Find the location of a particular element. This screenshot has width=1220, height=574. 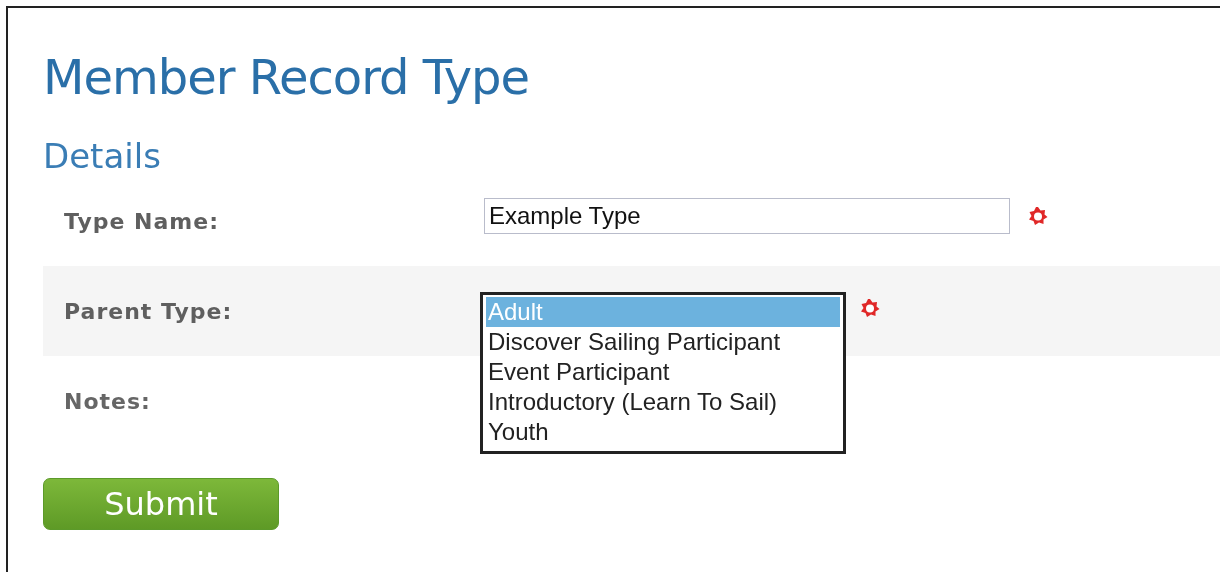

field-label: Type Name: is located at coordinates (141, 221).